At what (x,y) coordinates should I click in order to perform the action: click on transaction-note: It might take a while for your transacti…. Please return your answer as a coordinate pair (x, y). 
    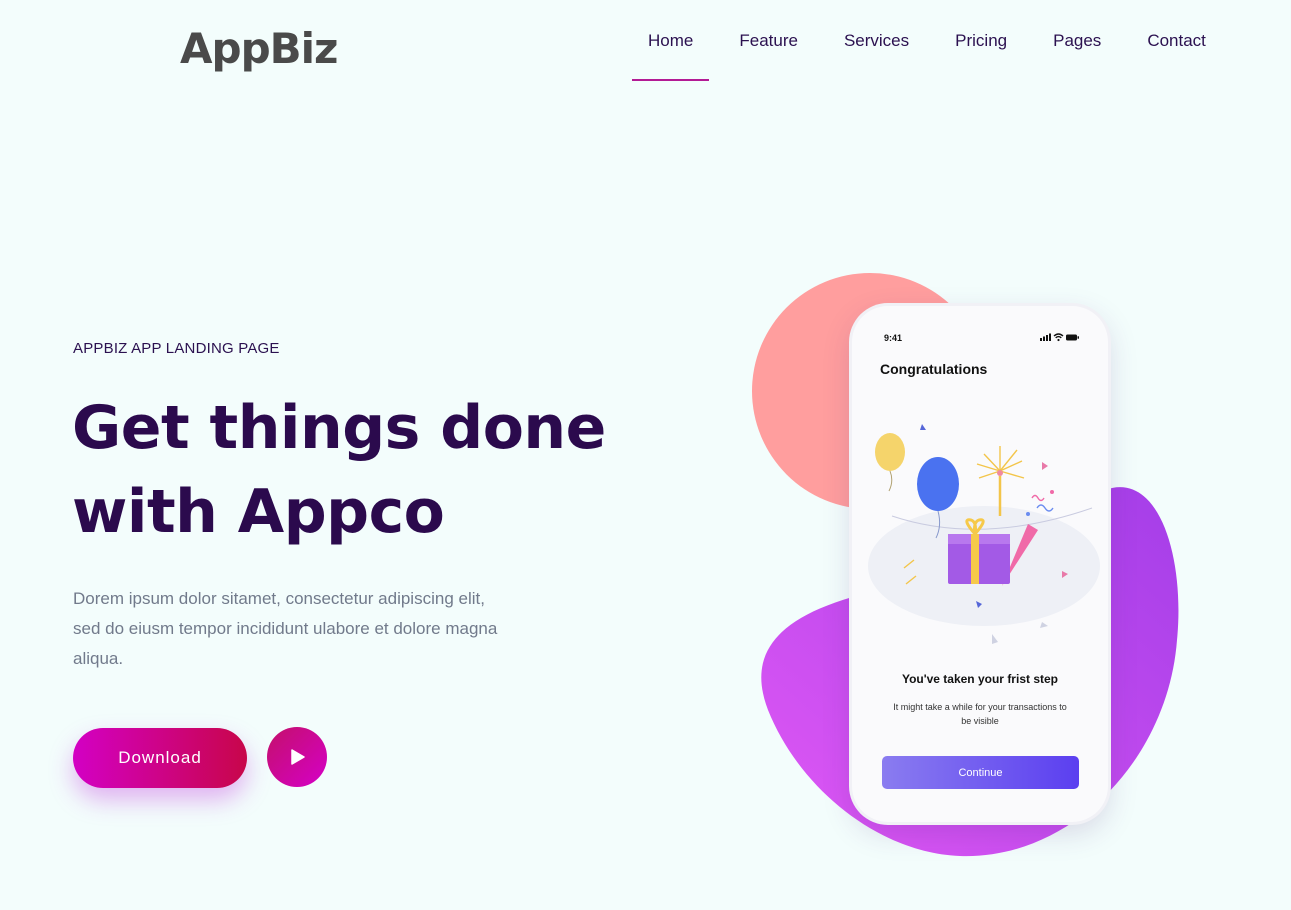
    Looking at the image, I should click on (980, 714).